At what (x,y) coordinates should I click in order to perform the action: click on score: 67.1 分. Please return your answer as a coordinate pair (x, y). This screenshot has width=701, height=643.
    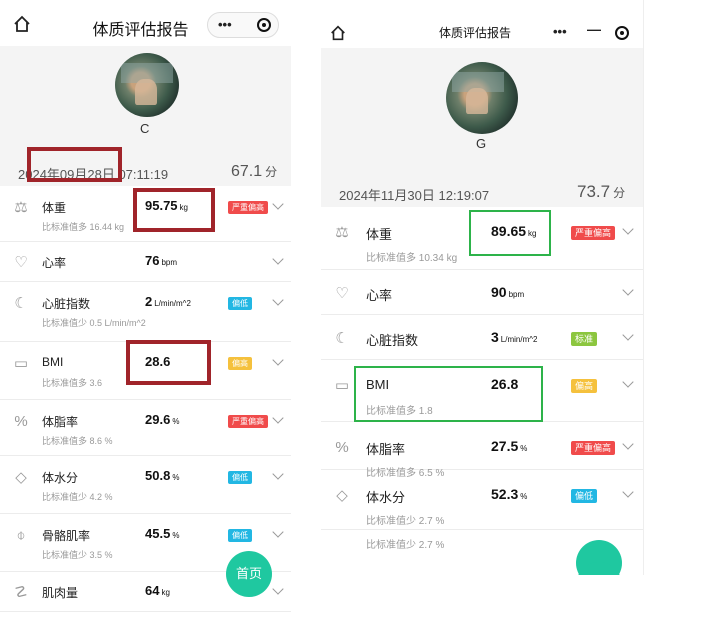
    Looking at the image, I should click on (254, 171).